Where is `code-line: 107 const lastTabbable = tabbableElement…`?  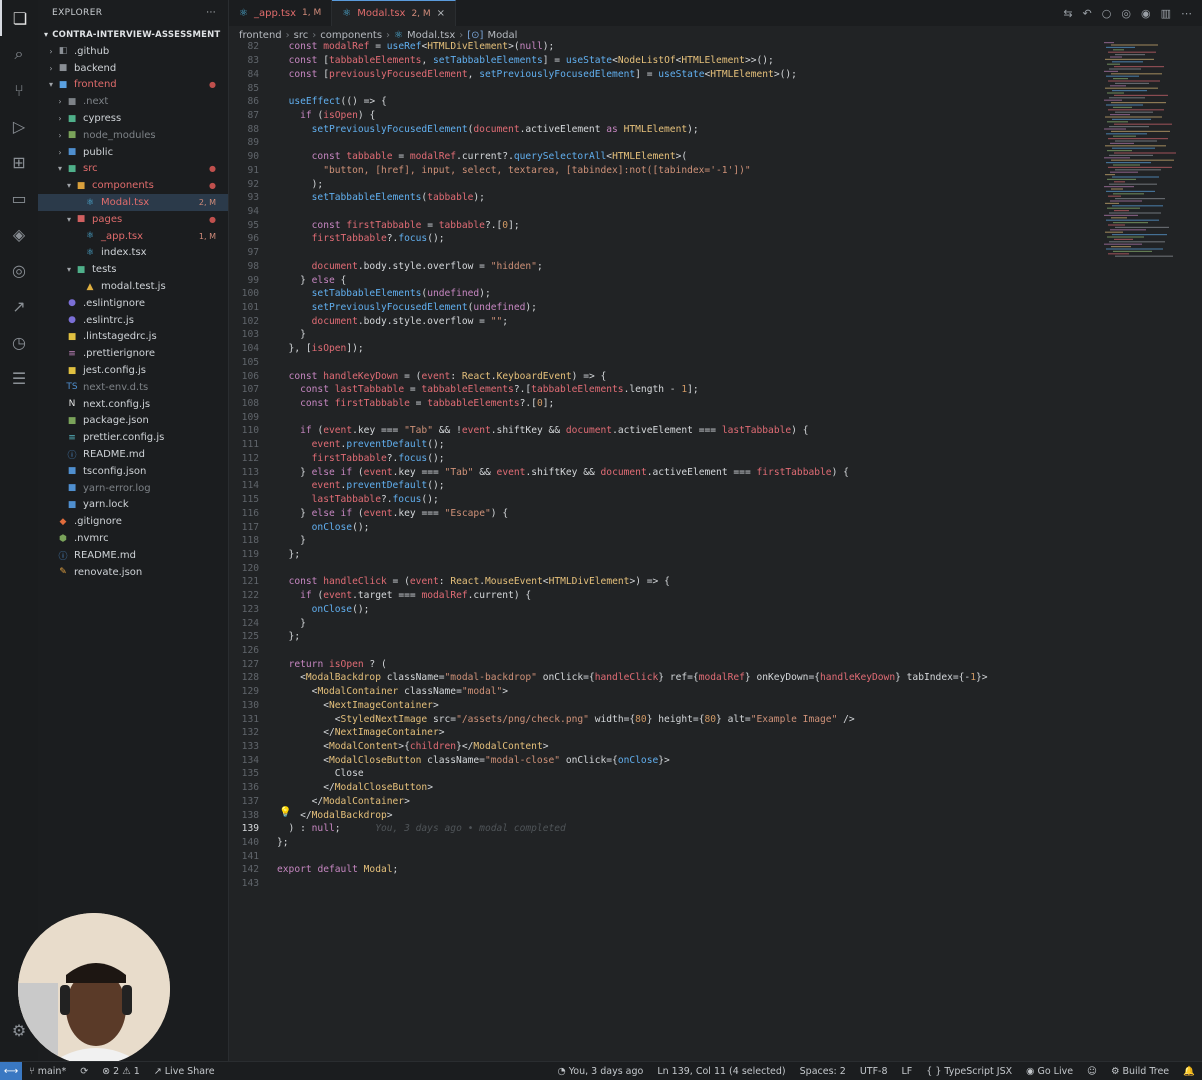
code-line: 107 const lastTabbable = tabbableElement… is located at coordinates (665, 390).